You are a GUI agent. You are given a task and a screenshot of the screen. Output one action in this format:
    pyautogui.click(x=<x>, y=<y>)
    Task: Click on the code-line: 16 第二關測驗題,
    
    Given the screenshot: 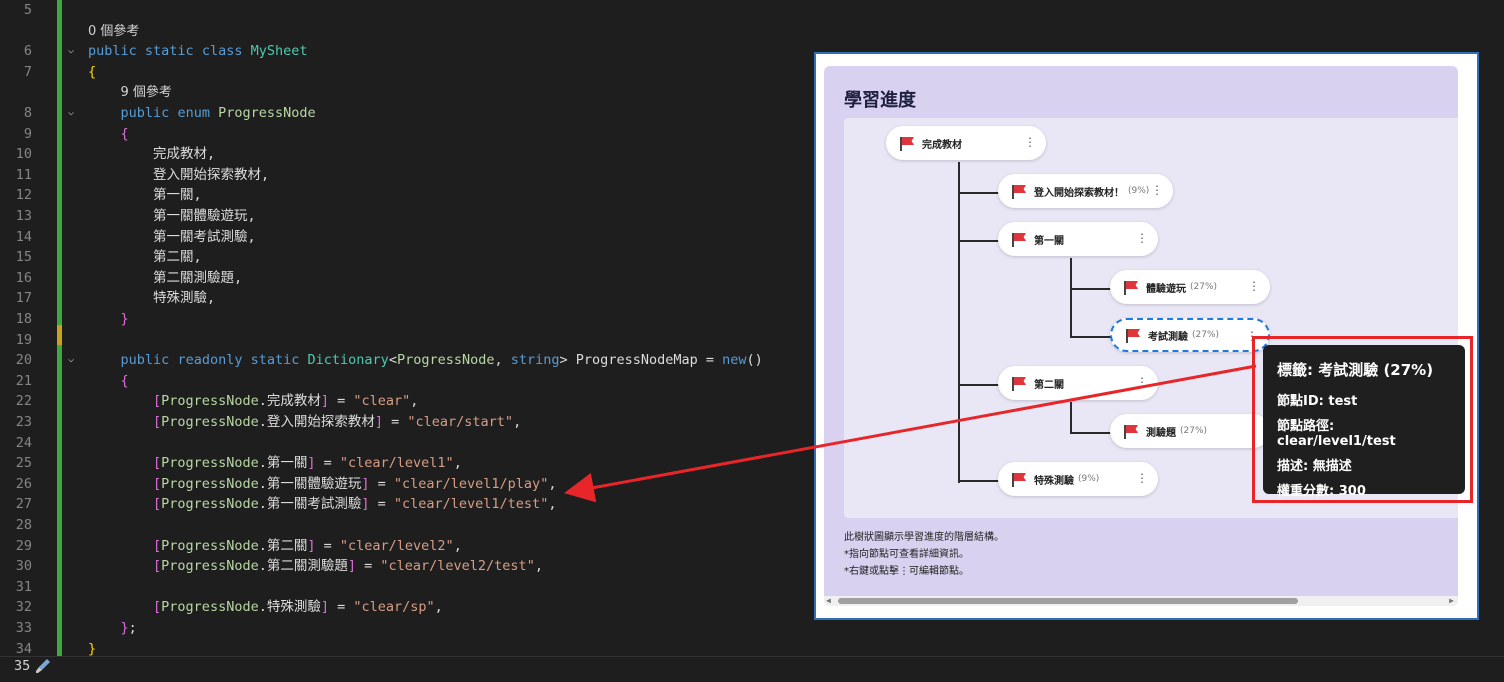 What is the action you would take?
    pyautogui.click(x=400, y=278)
    